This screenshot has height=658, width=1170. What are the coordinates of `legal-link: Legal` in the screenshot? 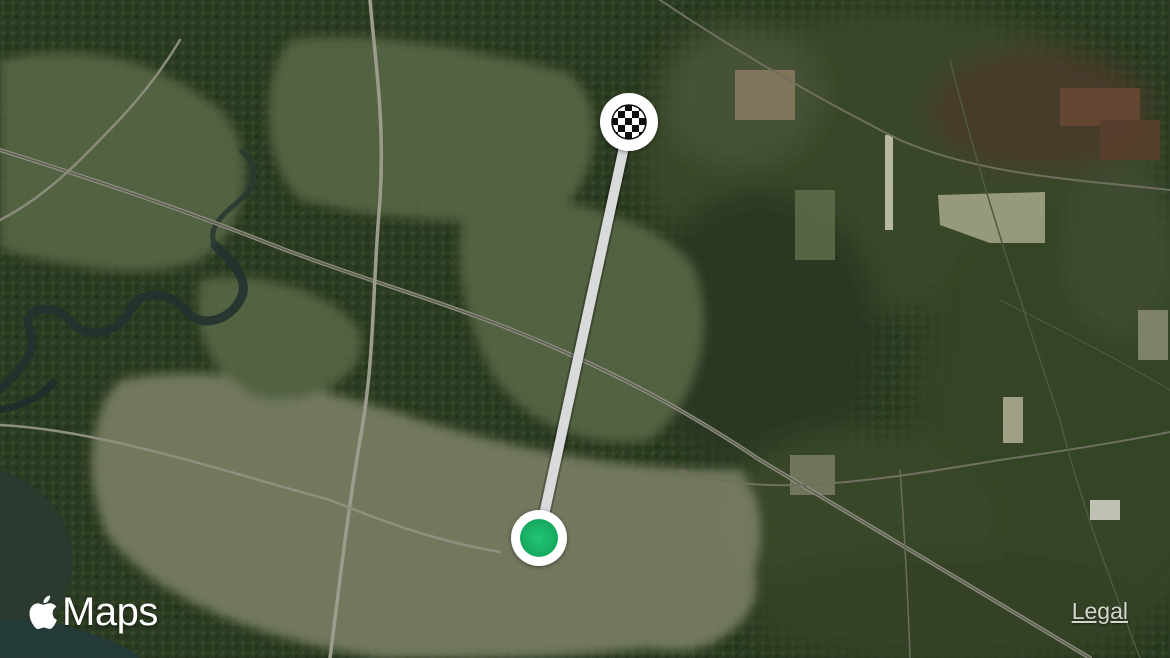 It's located at (1100, 611).